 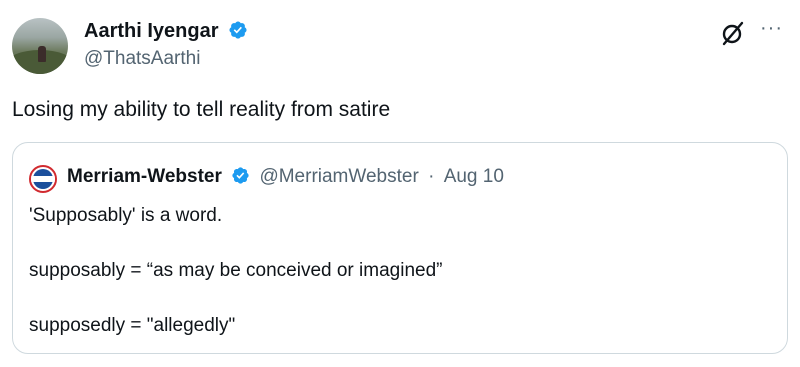 What do you see at coordinates (142, 59) in the screenshot?
I see `author-handle: @ThatsAarthi` at bounding box center [142, 59].